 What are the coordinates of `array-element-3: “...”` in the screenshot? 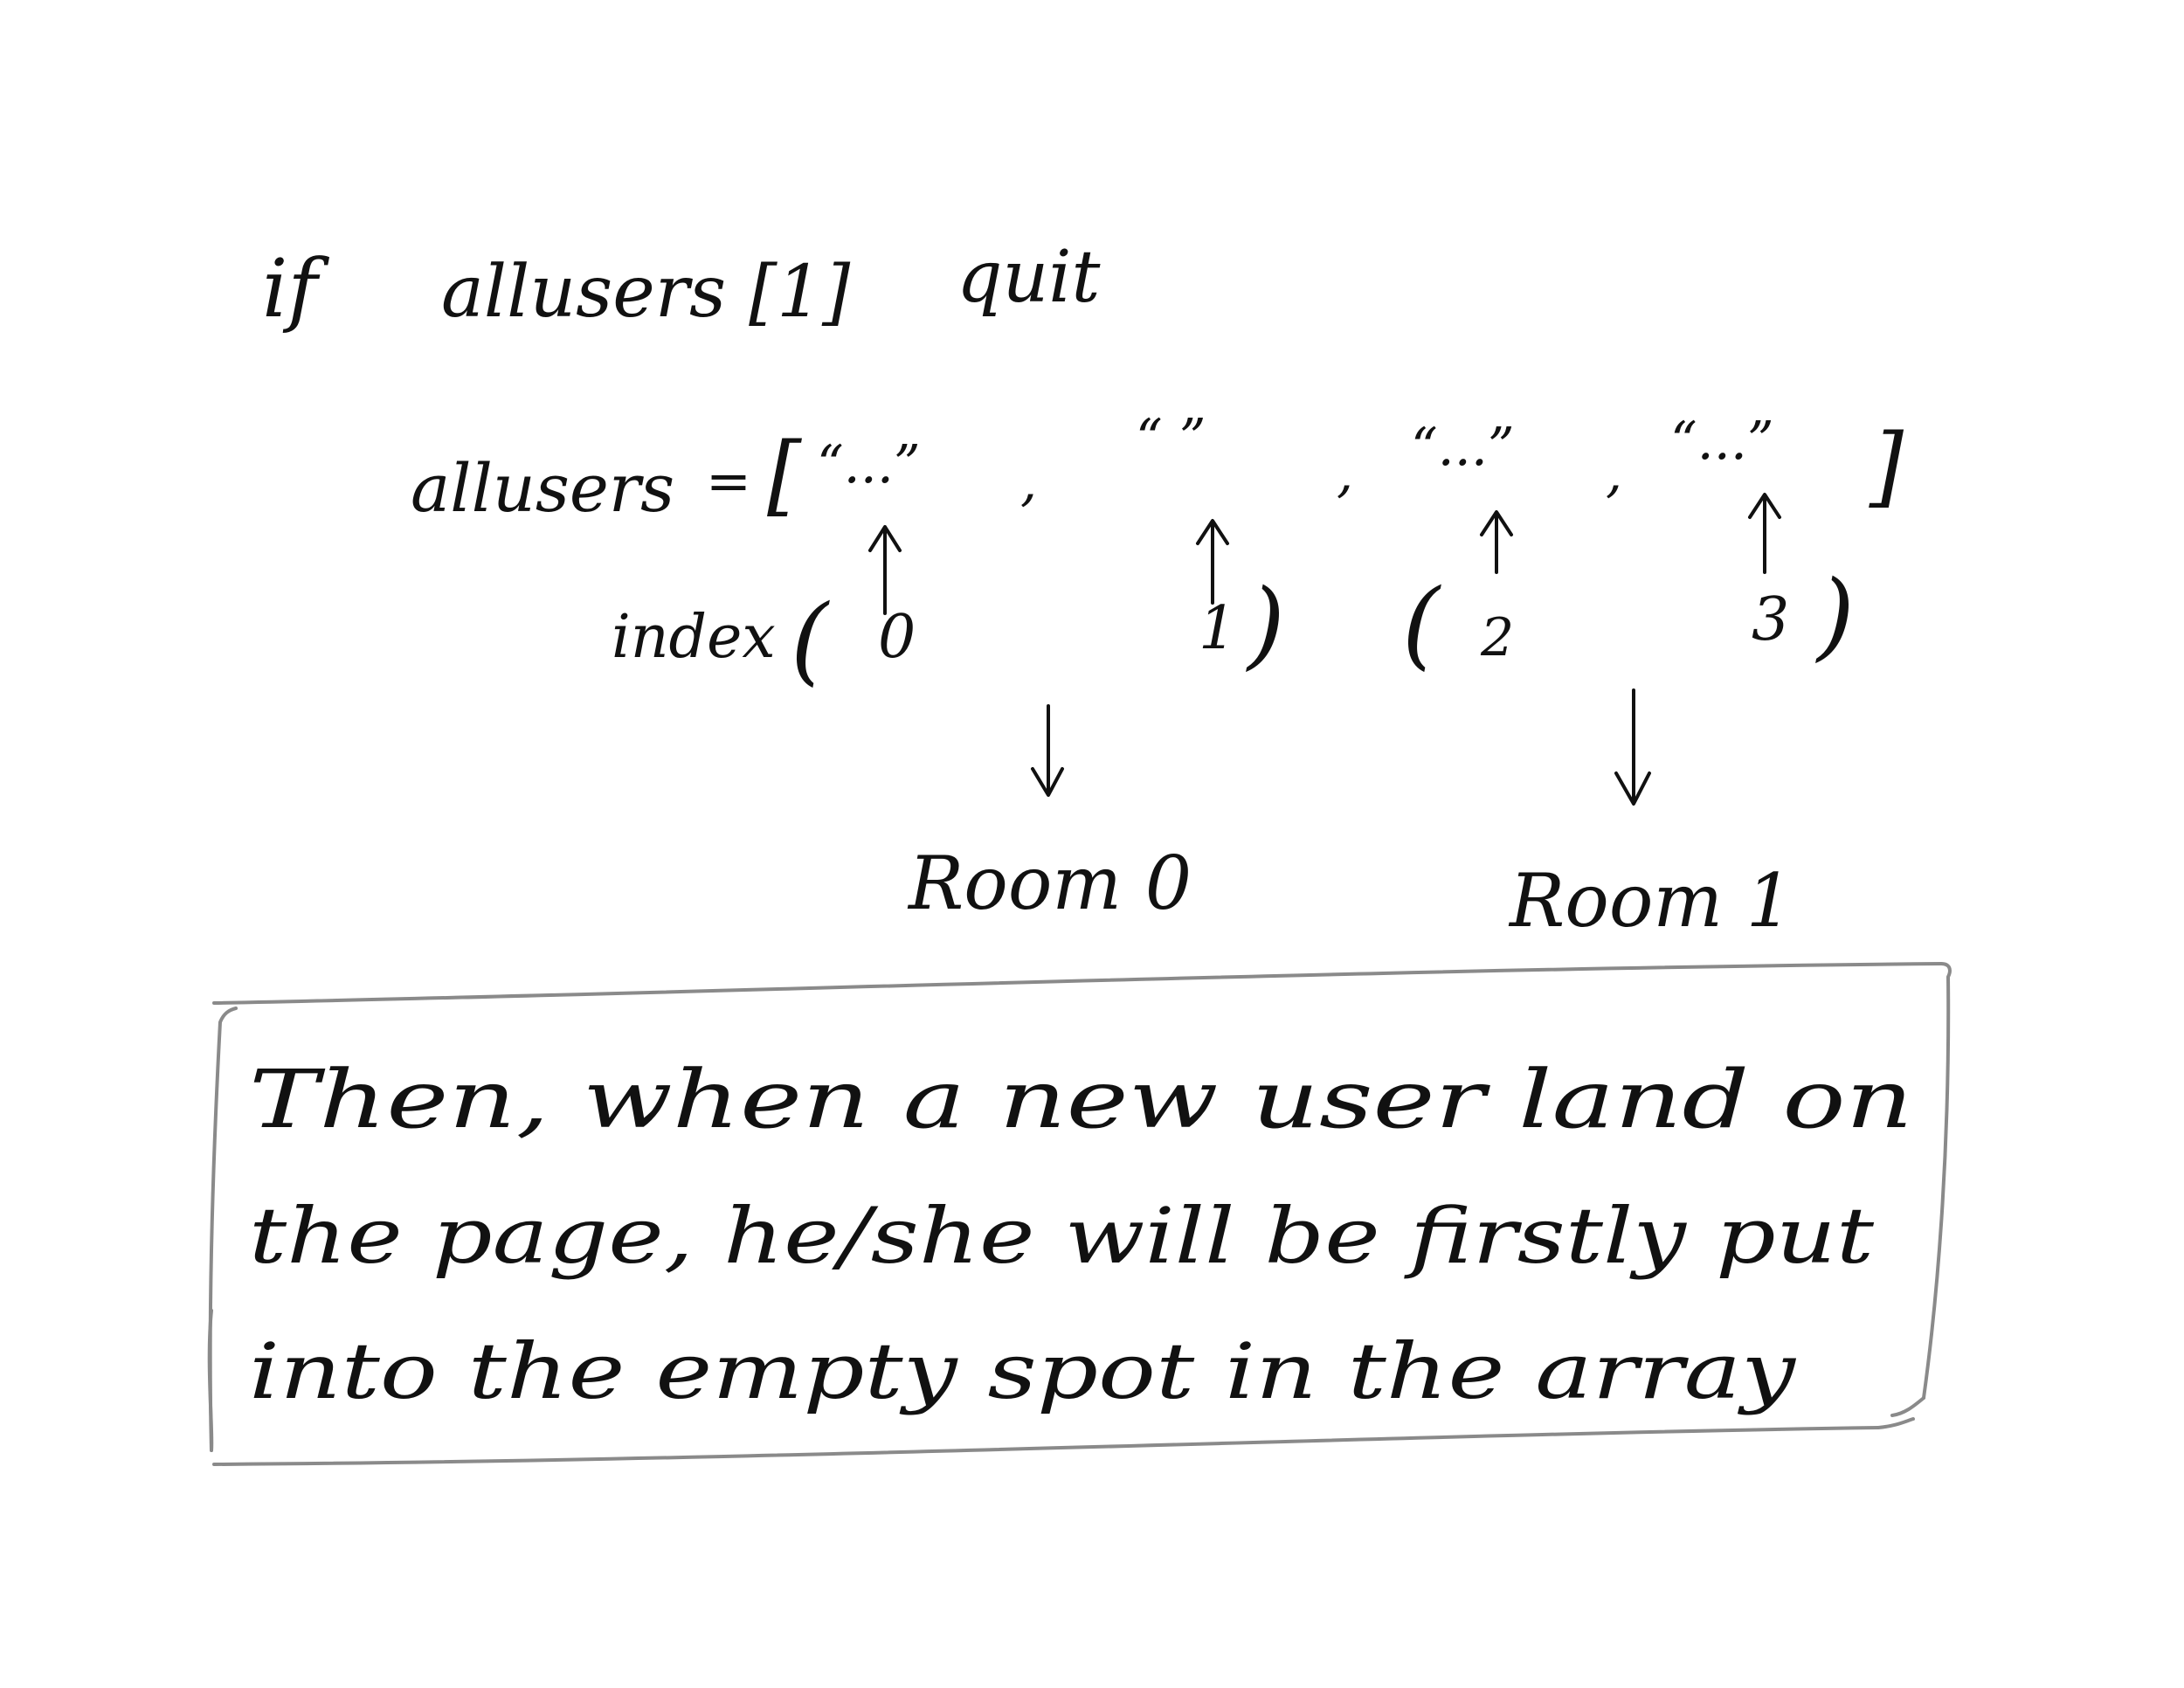 It's located at (1722, 441).